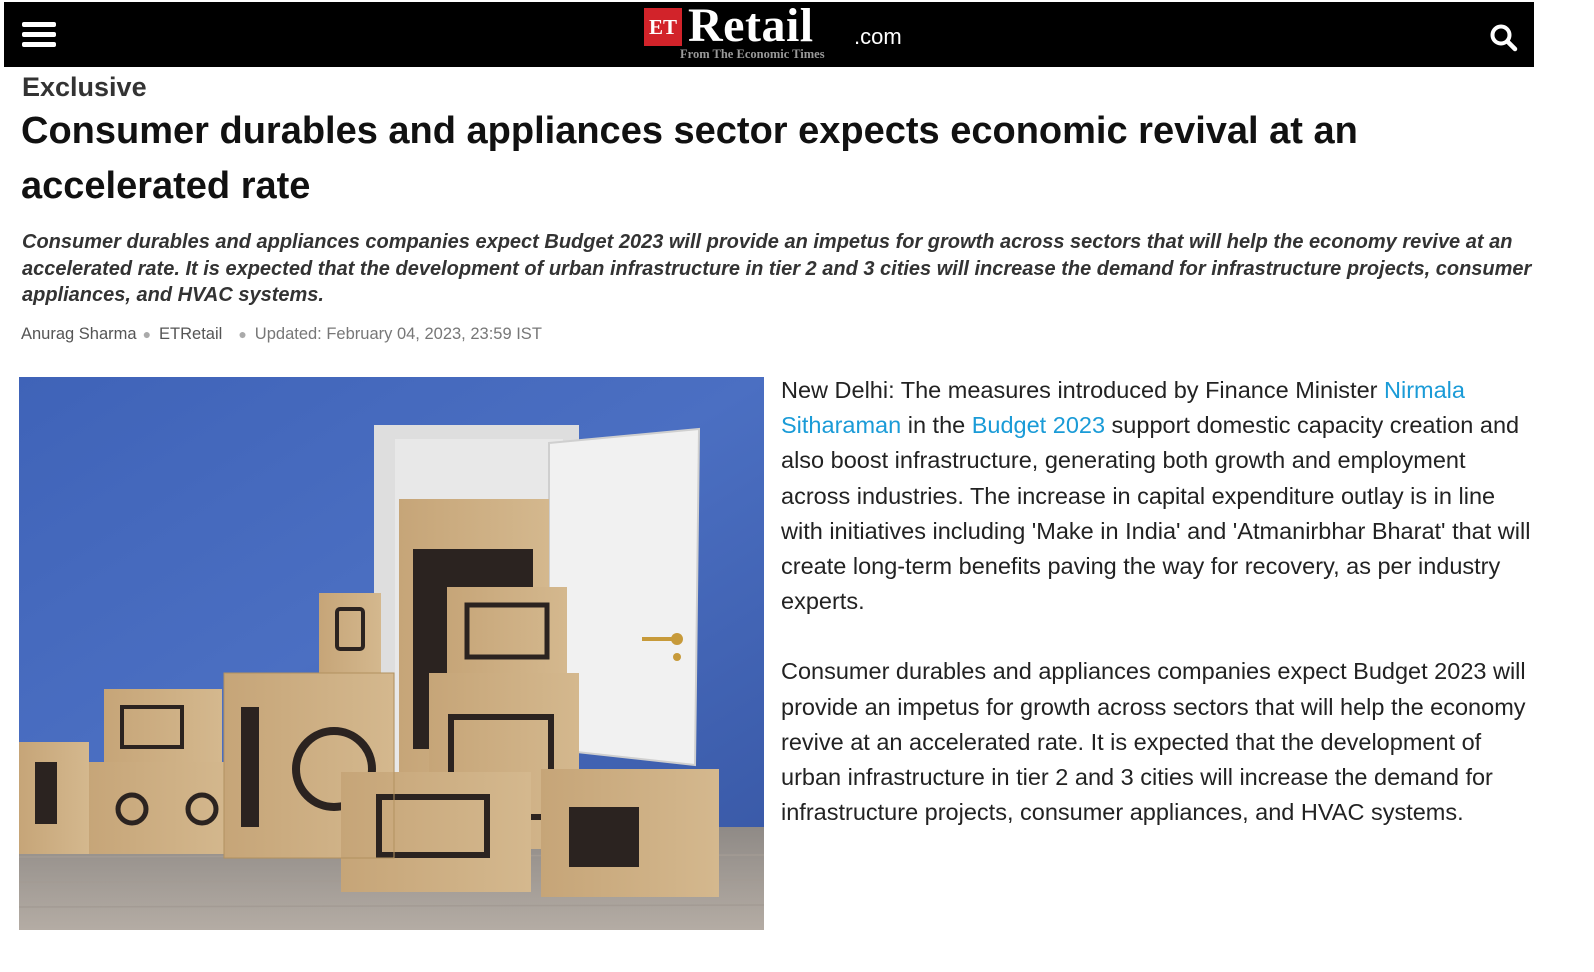 The image size is (1594, 972). I want to click on logo-domain-suffix: .com, so click(878, 36).